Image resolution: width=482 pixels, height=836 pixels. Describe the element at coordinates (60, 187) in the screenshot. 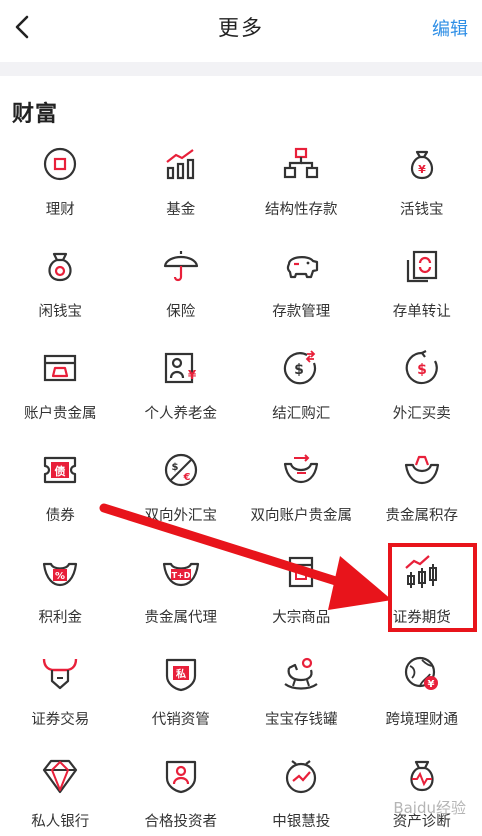

I see `service-item-licai: 理财` at that location.